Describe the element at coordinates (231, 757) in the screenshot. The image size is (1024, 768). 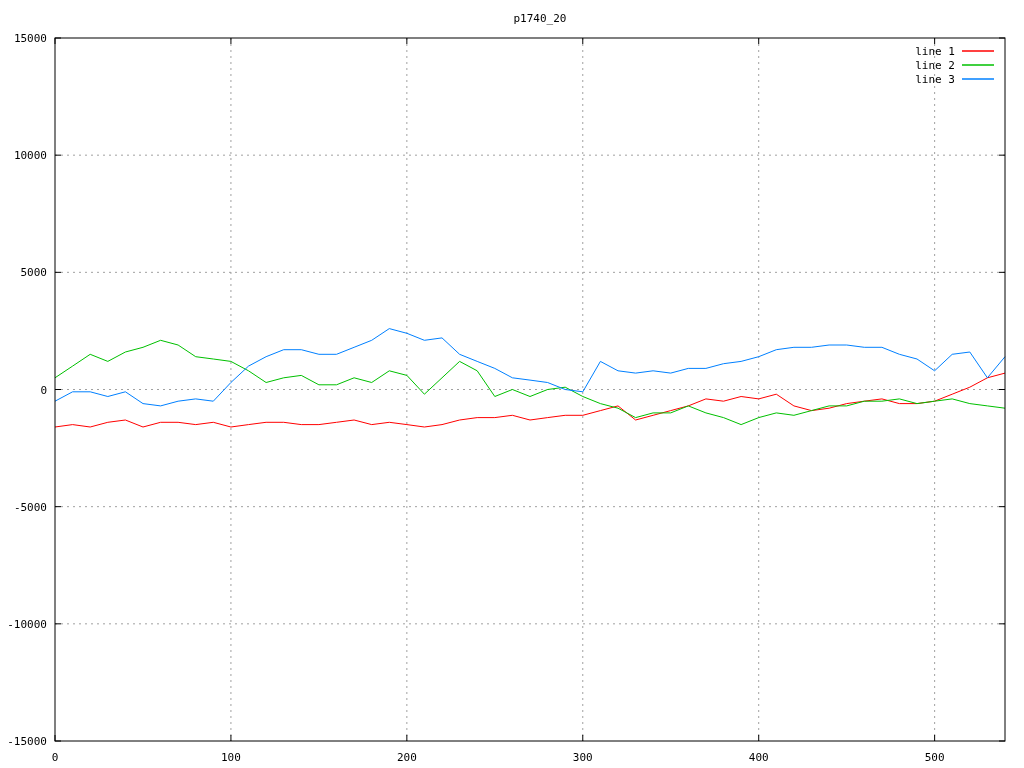
I see `axis-tick-label: 100` at that location.